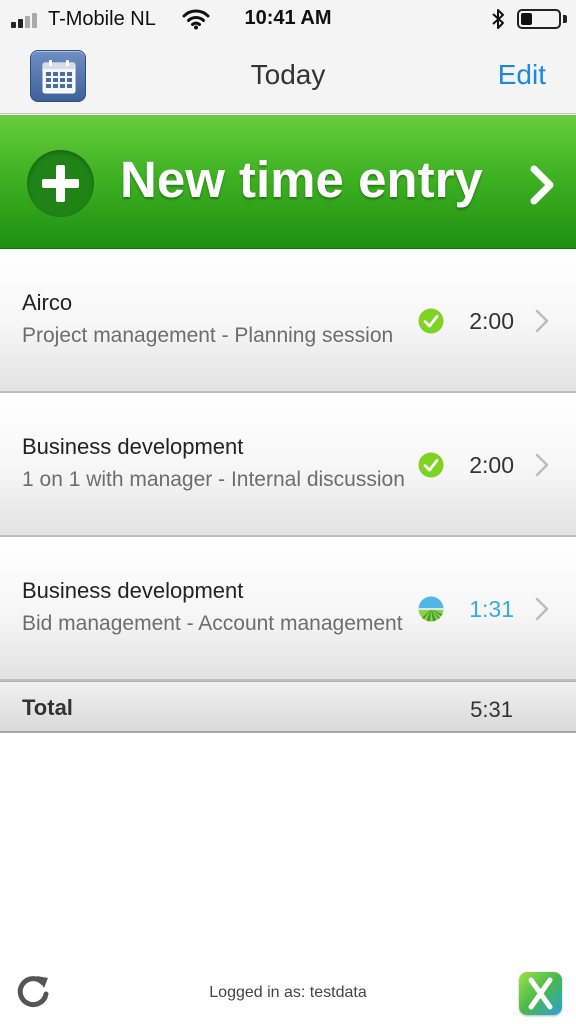 This screenshot has height=1024, width=576. Describe the element at coordinates (47, 302) in the screenshot. I see `entry-title: Airco` at that location.